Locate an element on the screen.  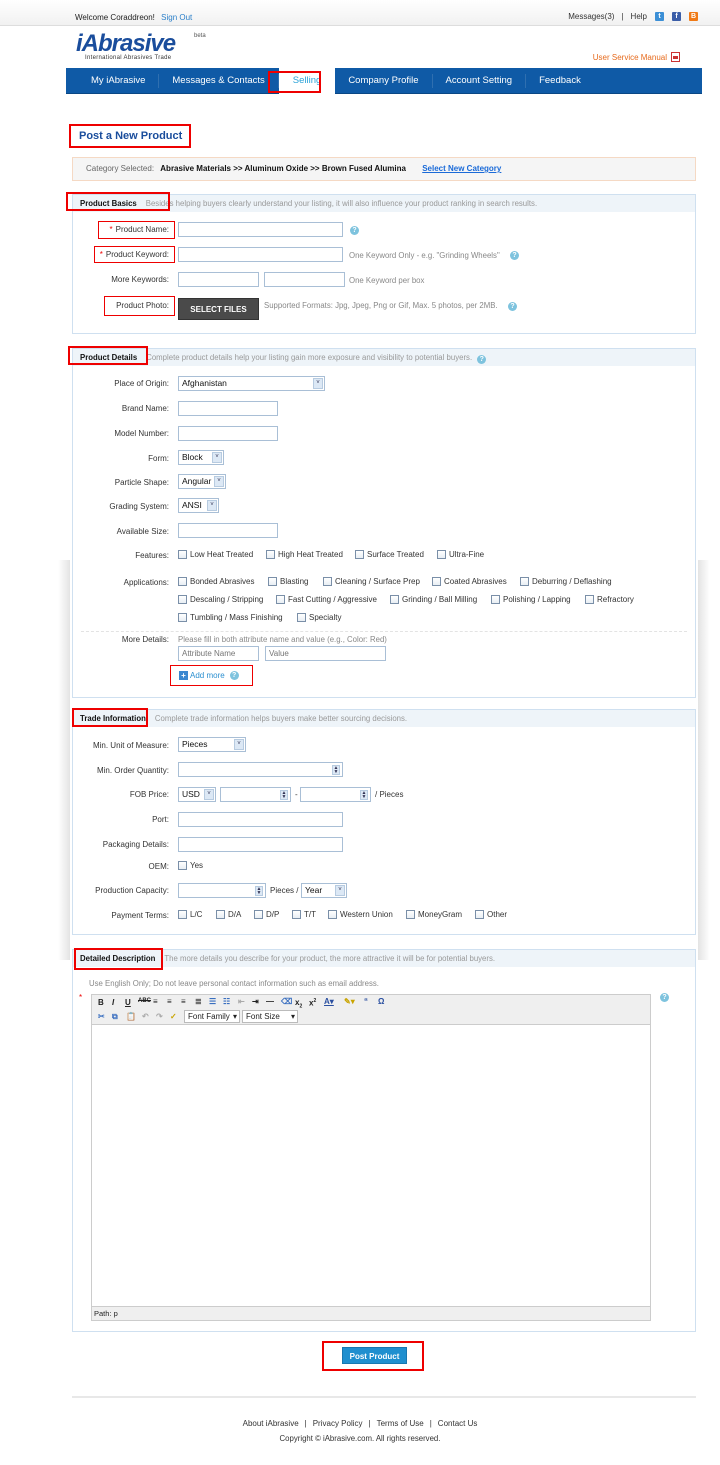
particle-shape-select: Angular ˅ is located at coordinates (202, 481).